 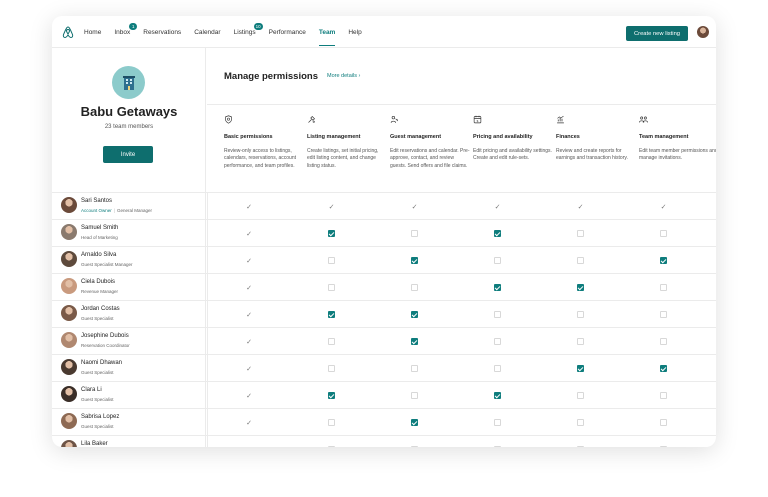 I want to click on nav-item-performance: Performance, so click(x=287, y=32).